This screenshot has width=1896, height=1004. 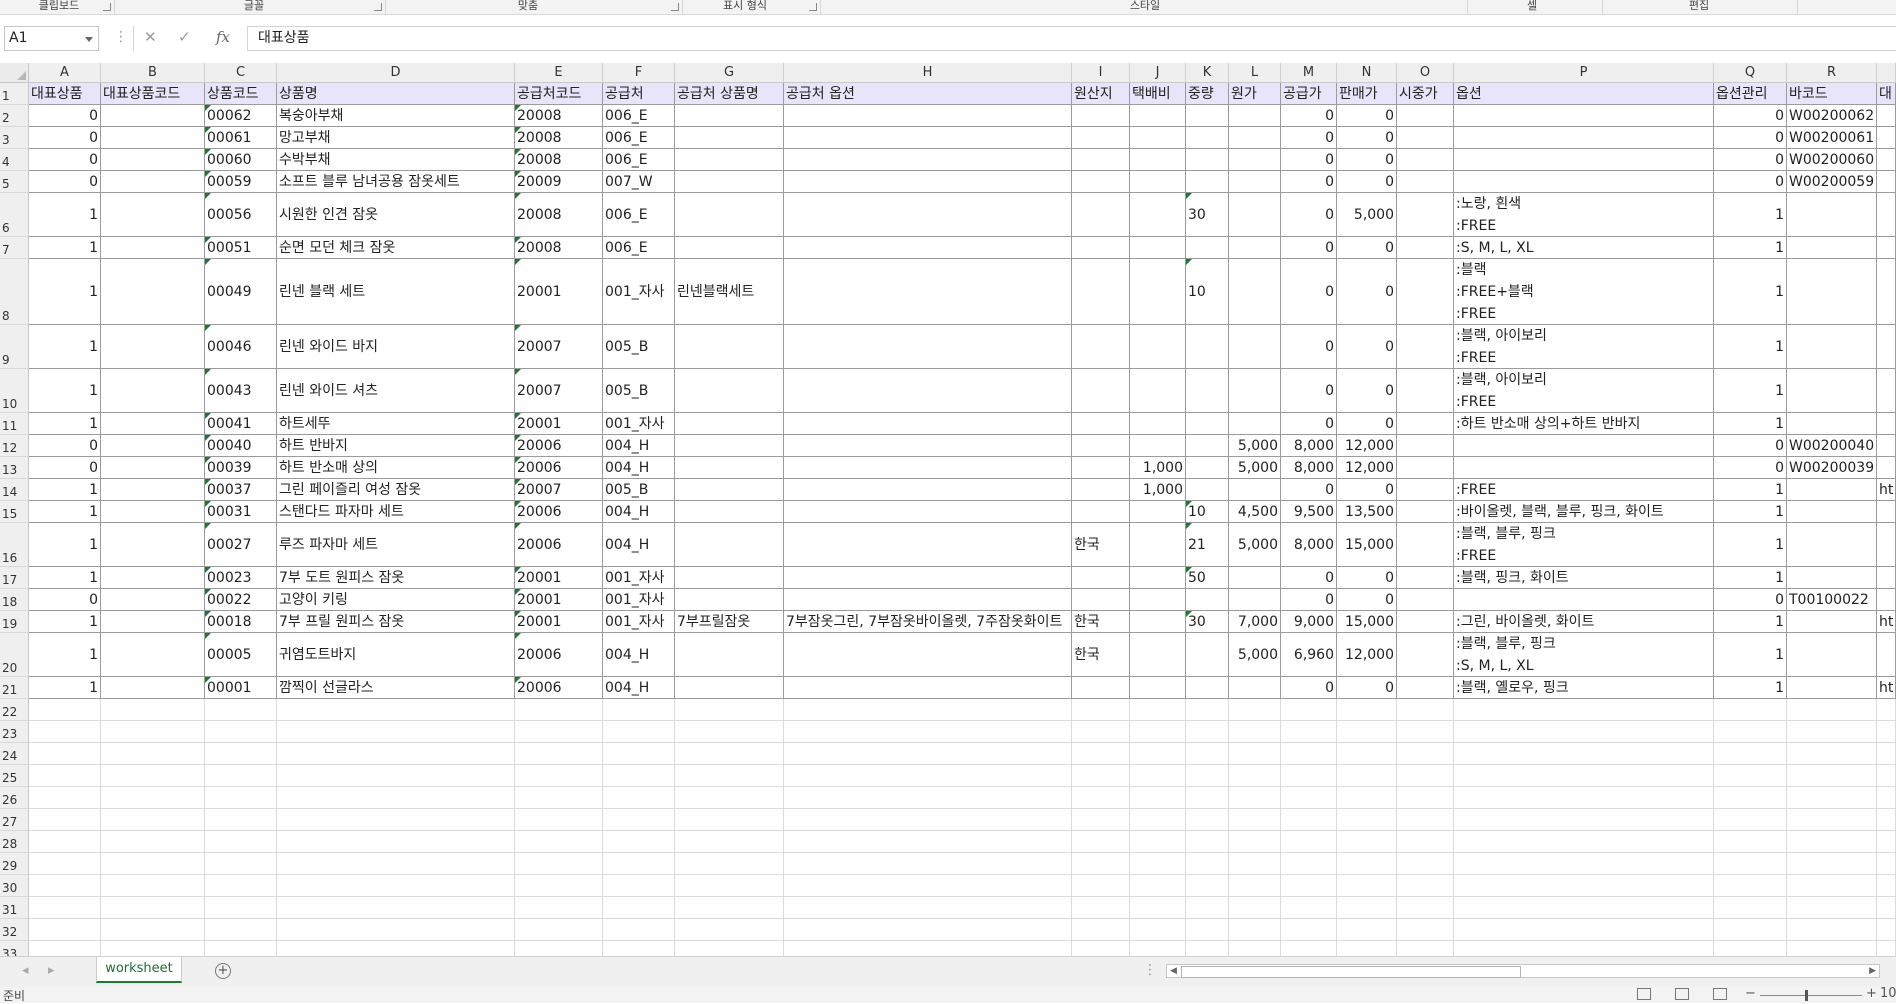 I want to click on row-header: 29, so click(x=14, y=864).